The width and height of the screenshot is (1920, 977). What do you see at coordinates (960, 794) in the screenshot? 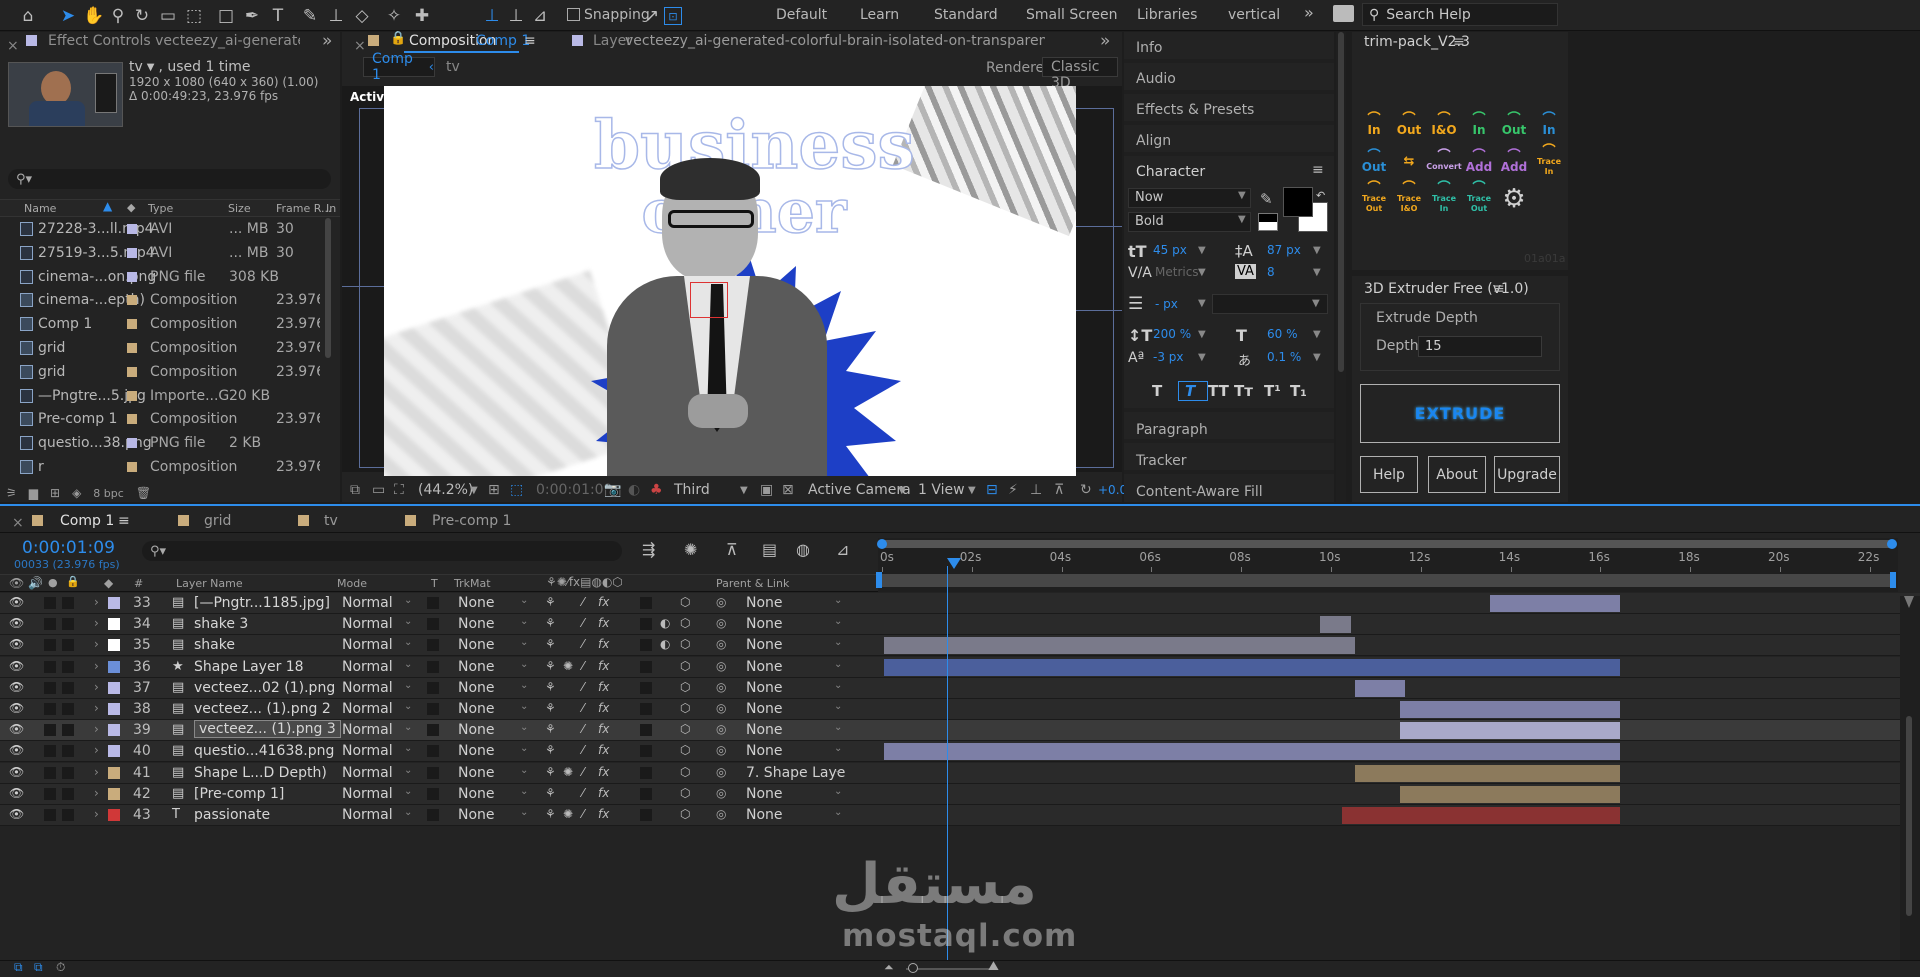
I see `table-row: 👁 › 42 ▤ [Pre-comp 1] Normal ⌄ None ⌄ ⚘ ⁄ fx ⬡ ◎ None ⌄` at bounding box center [960, 794].